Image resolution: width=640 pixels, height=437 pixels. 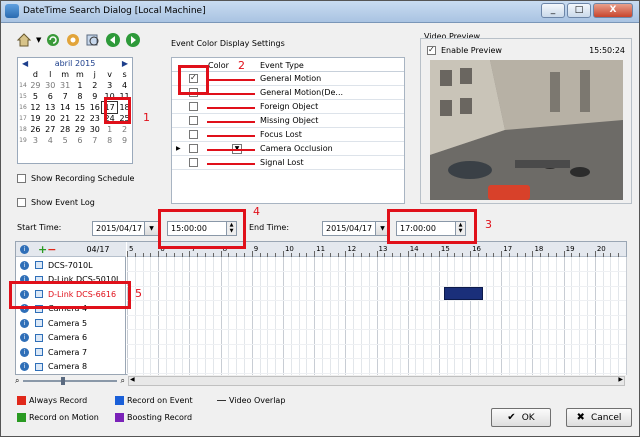 I want to click on grid-row-line, so click(x=376, y=329).